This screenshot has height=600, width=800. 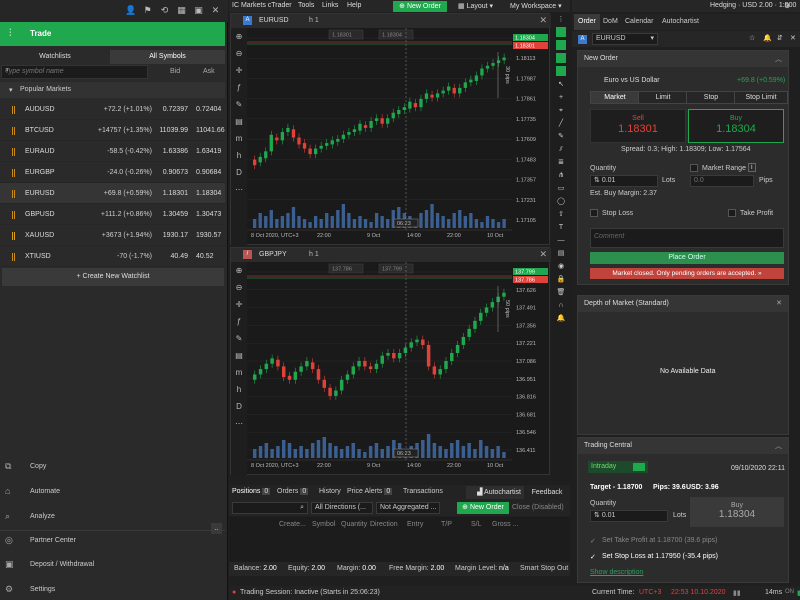 I want to click on tab-watchlists: Watchlists, so click(x=55, y=57).